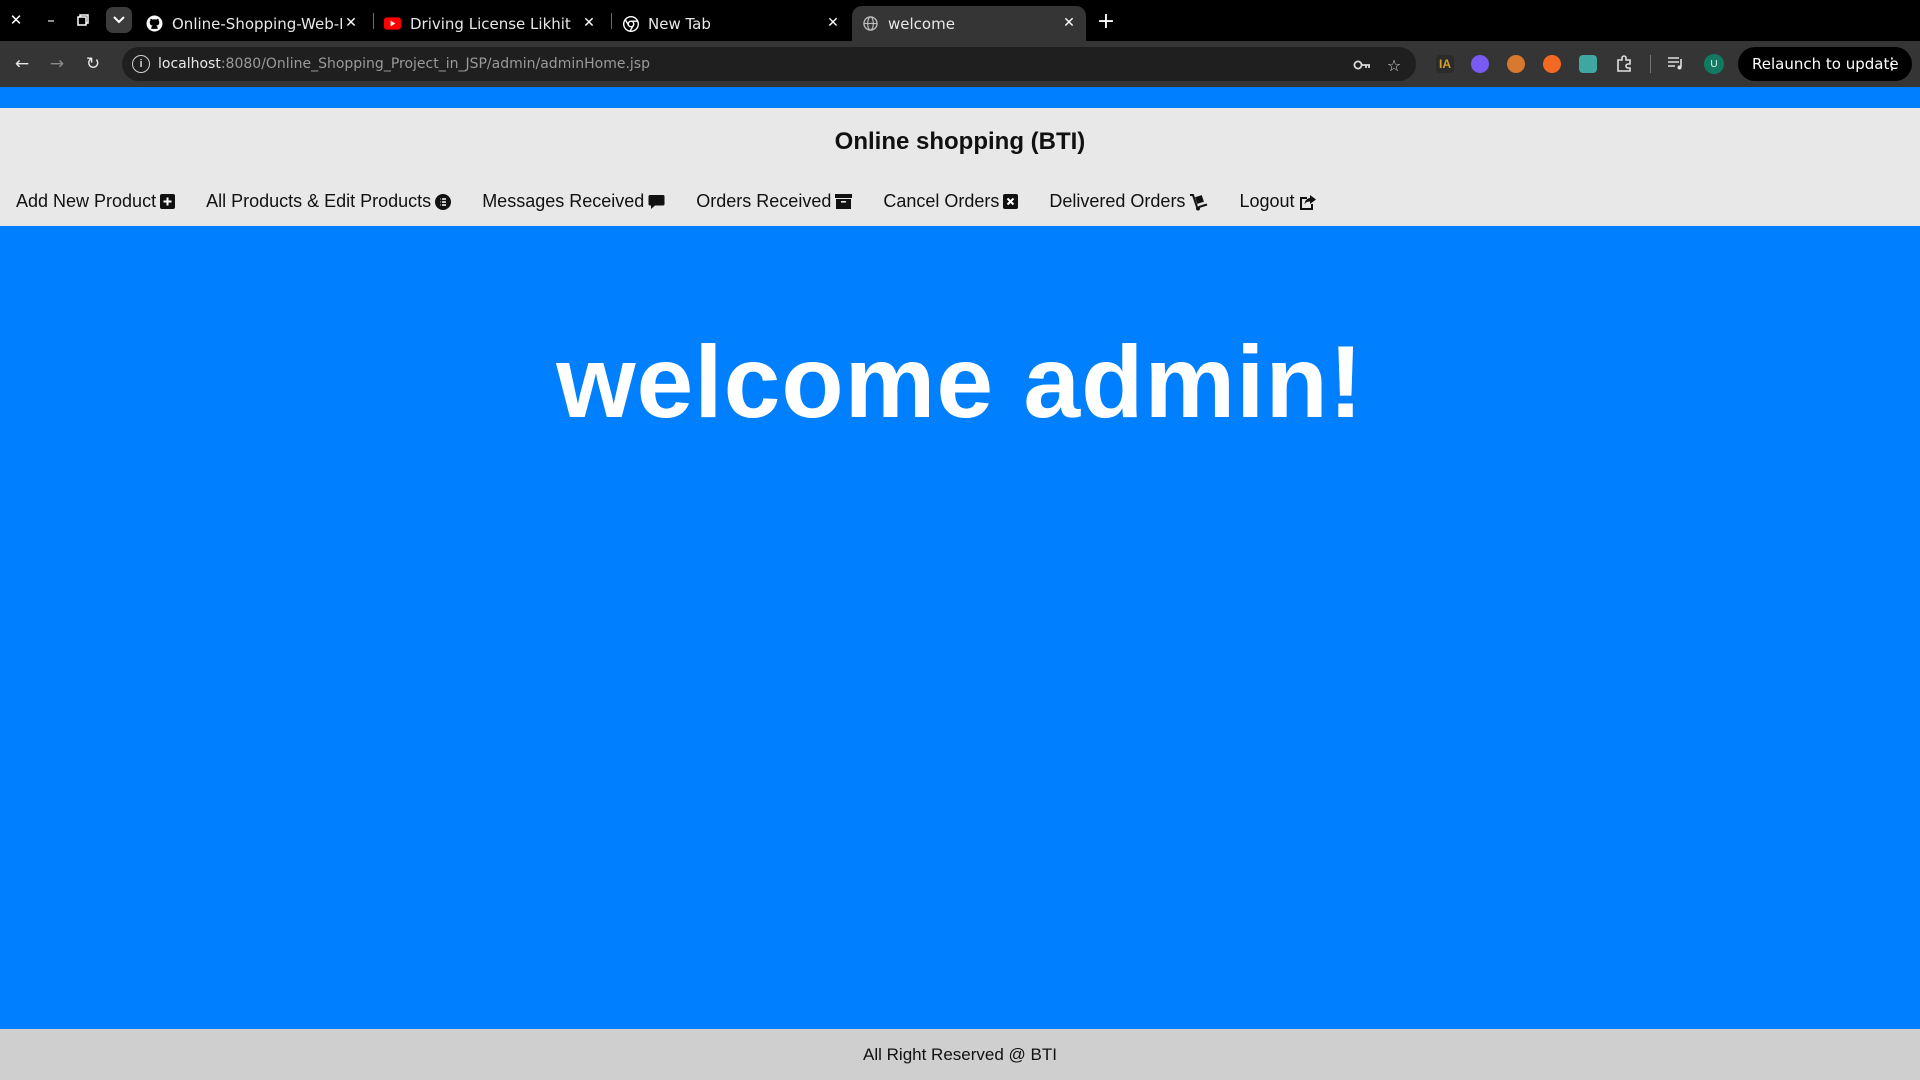  I want to click on window-minimize-icon: –, so click(51, 20).